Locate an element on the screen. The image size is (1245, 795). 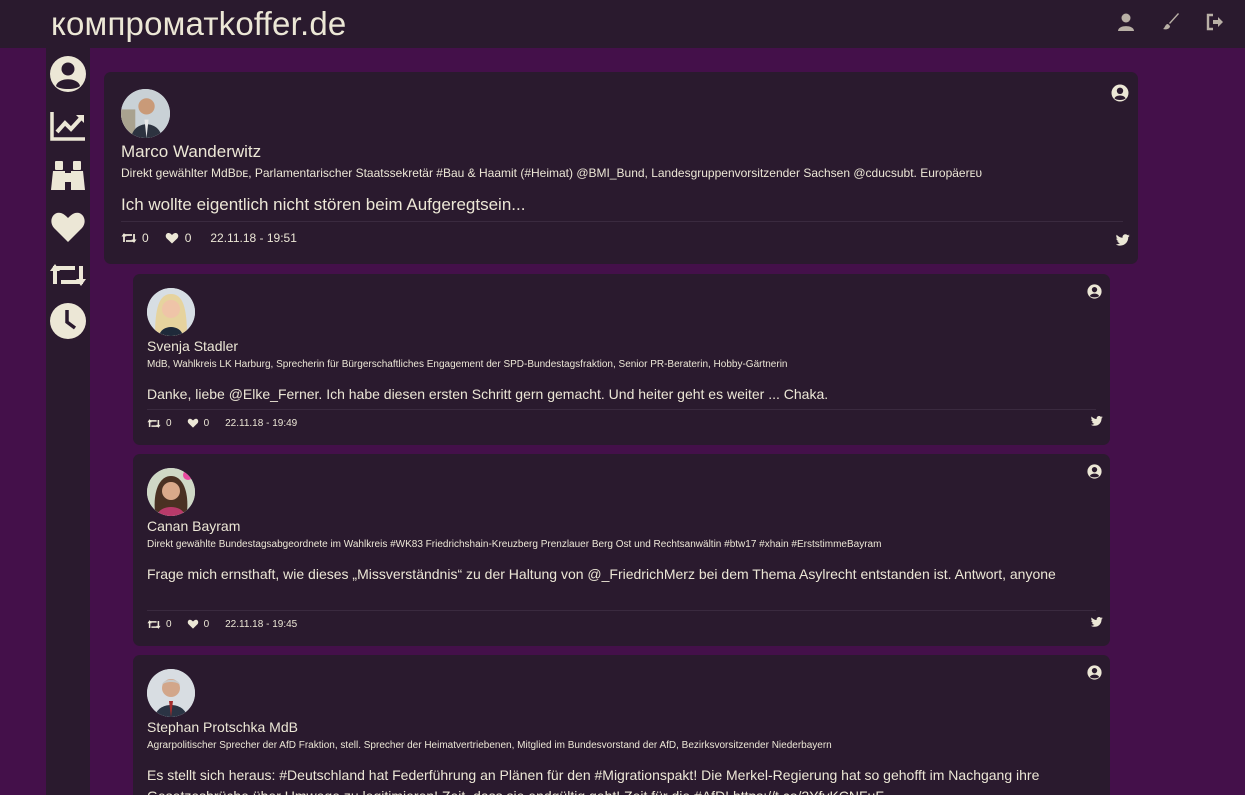
tweet-meta: 0 0 22.11.18 - 19:51 is located at coordinates (209, 238).